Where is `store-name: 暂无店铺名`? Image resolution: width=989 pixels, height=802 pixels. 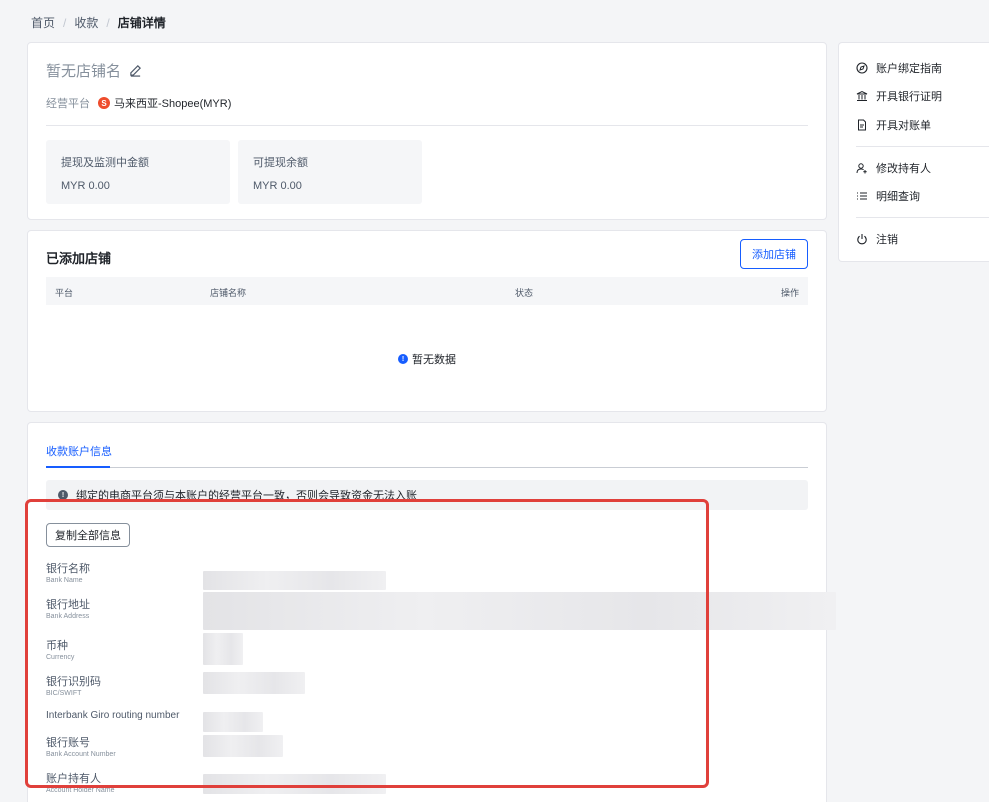
store-name: 暂无店铺名 is located at coordinates (94, 70).